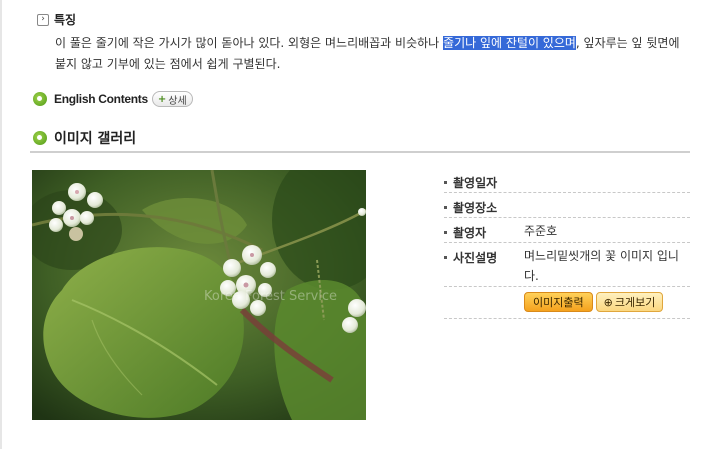  What do you see at coordinates (567, 180) in the screenshot?
I see `info-row-date: 촬영일자` at bounding box center [567, 180].